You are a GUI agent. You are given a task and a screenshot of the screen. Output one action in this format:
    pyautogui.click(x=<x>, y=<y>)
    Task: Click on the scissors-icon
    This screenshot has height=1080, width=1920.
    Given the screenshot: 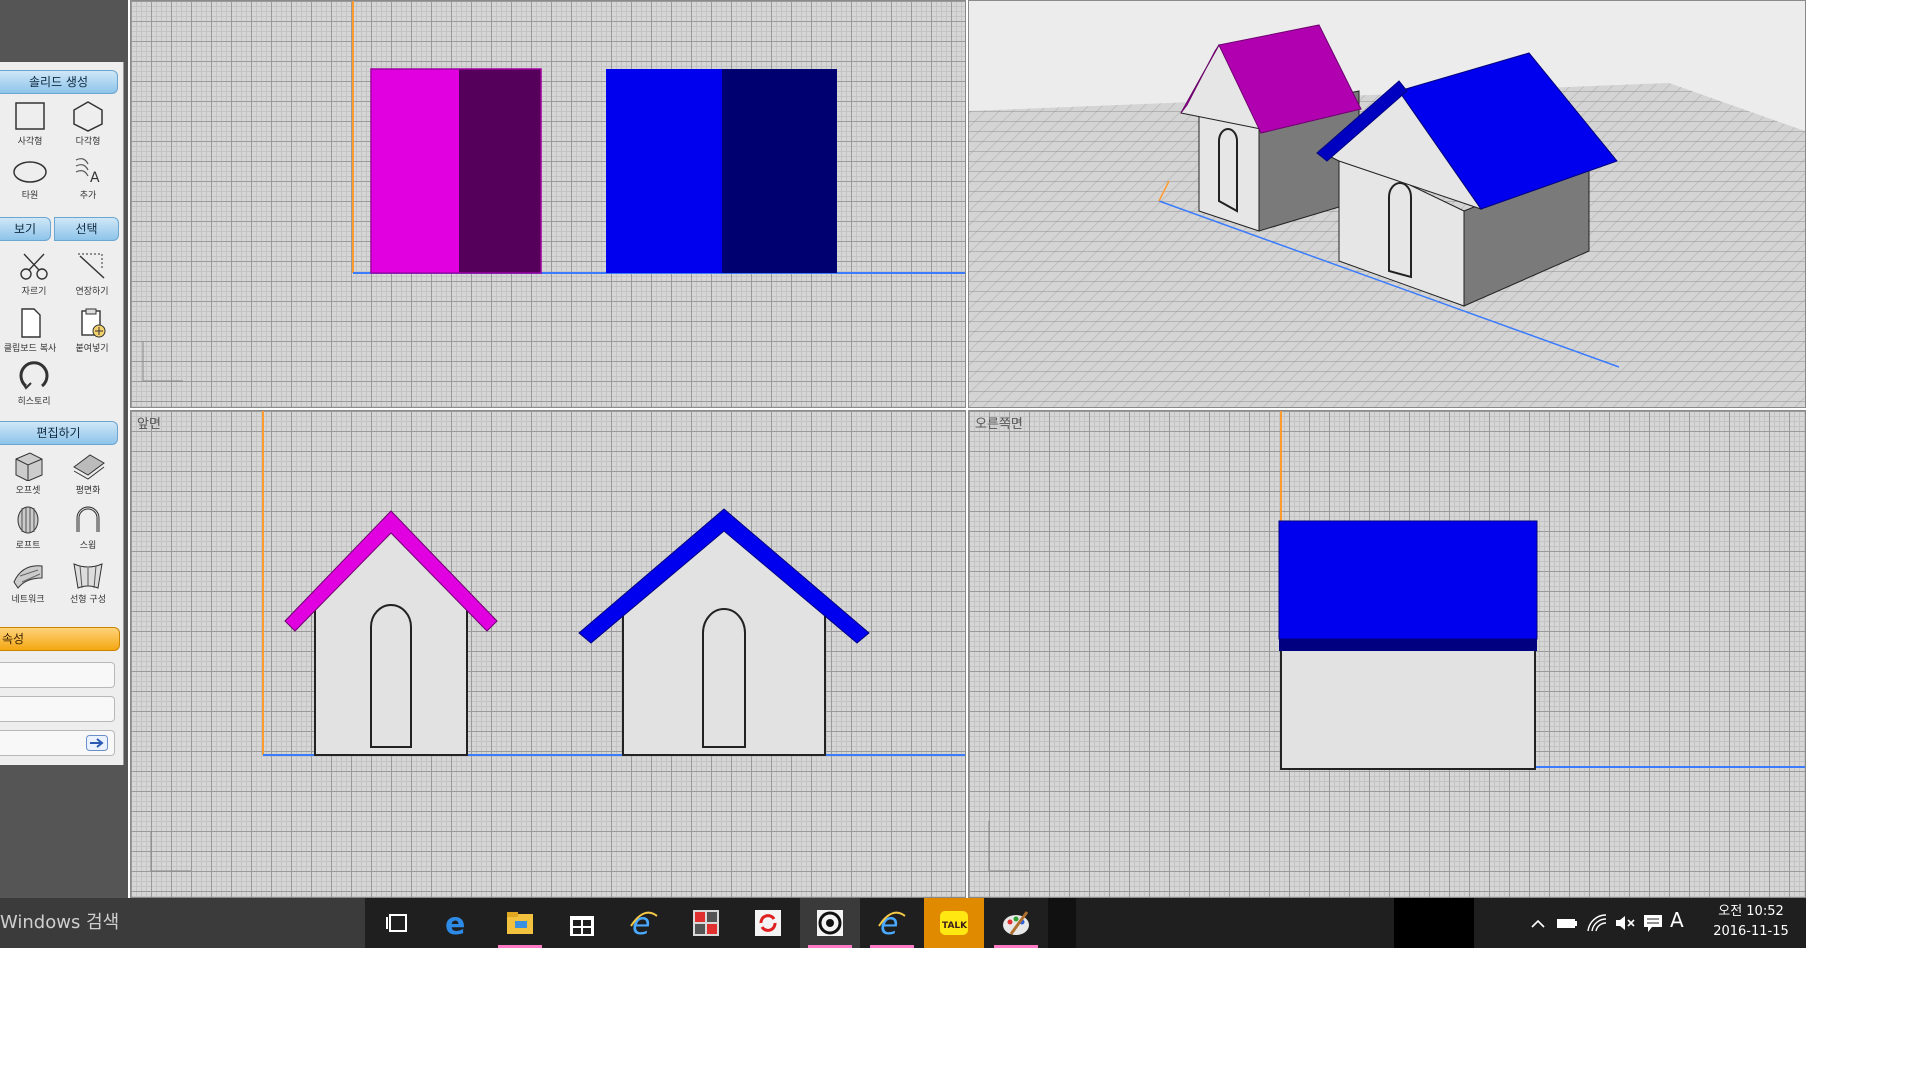 What is the action you would take?
    pyautogui.click(x=34, y=266)
    